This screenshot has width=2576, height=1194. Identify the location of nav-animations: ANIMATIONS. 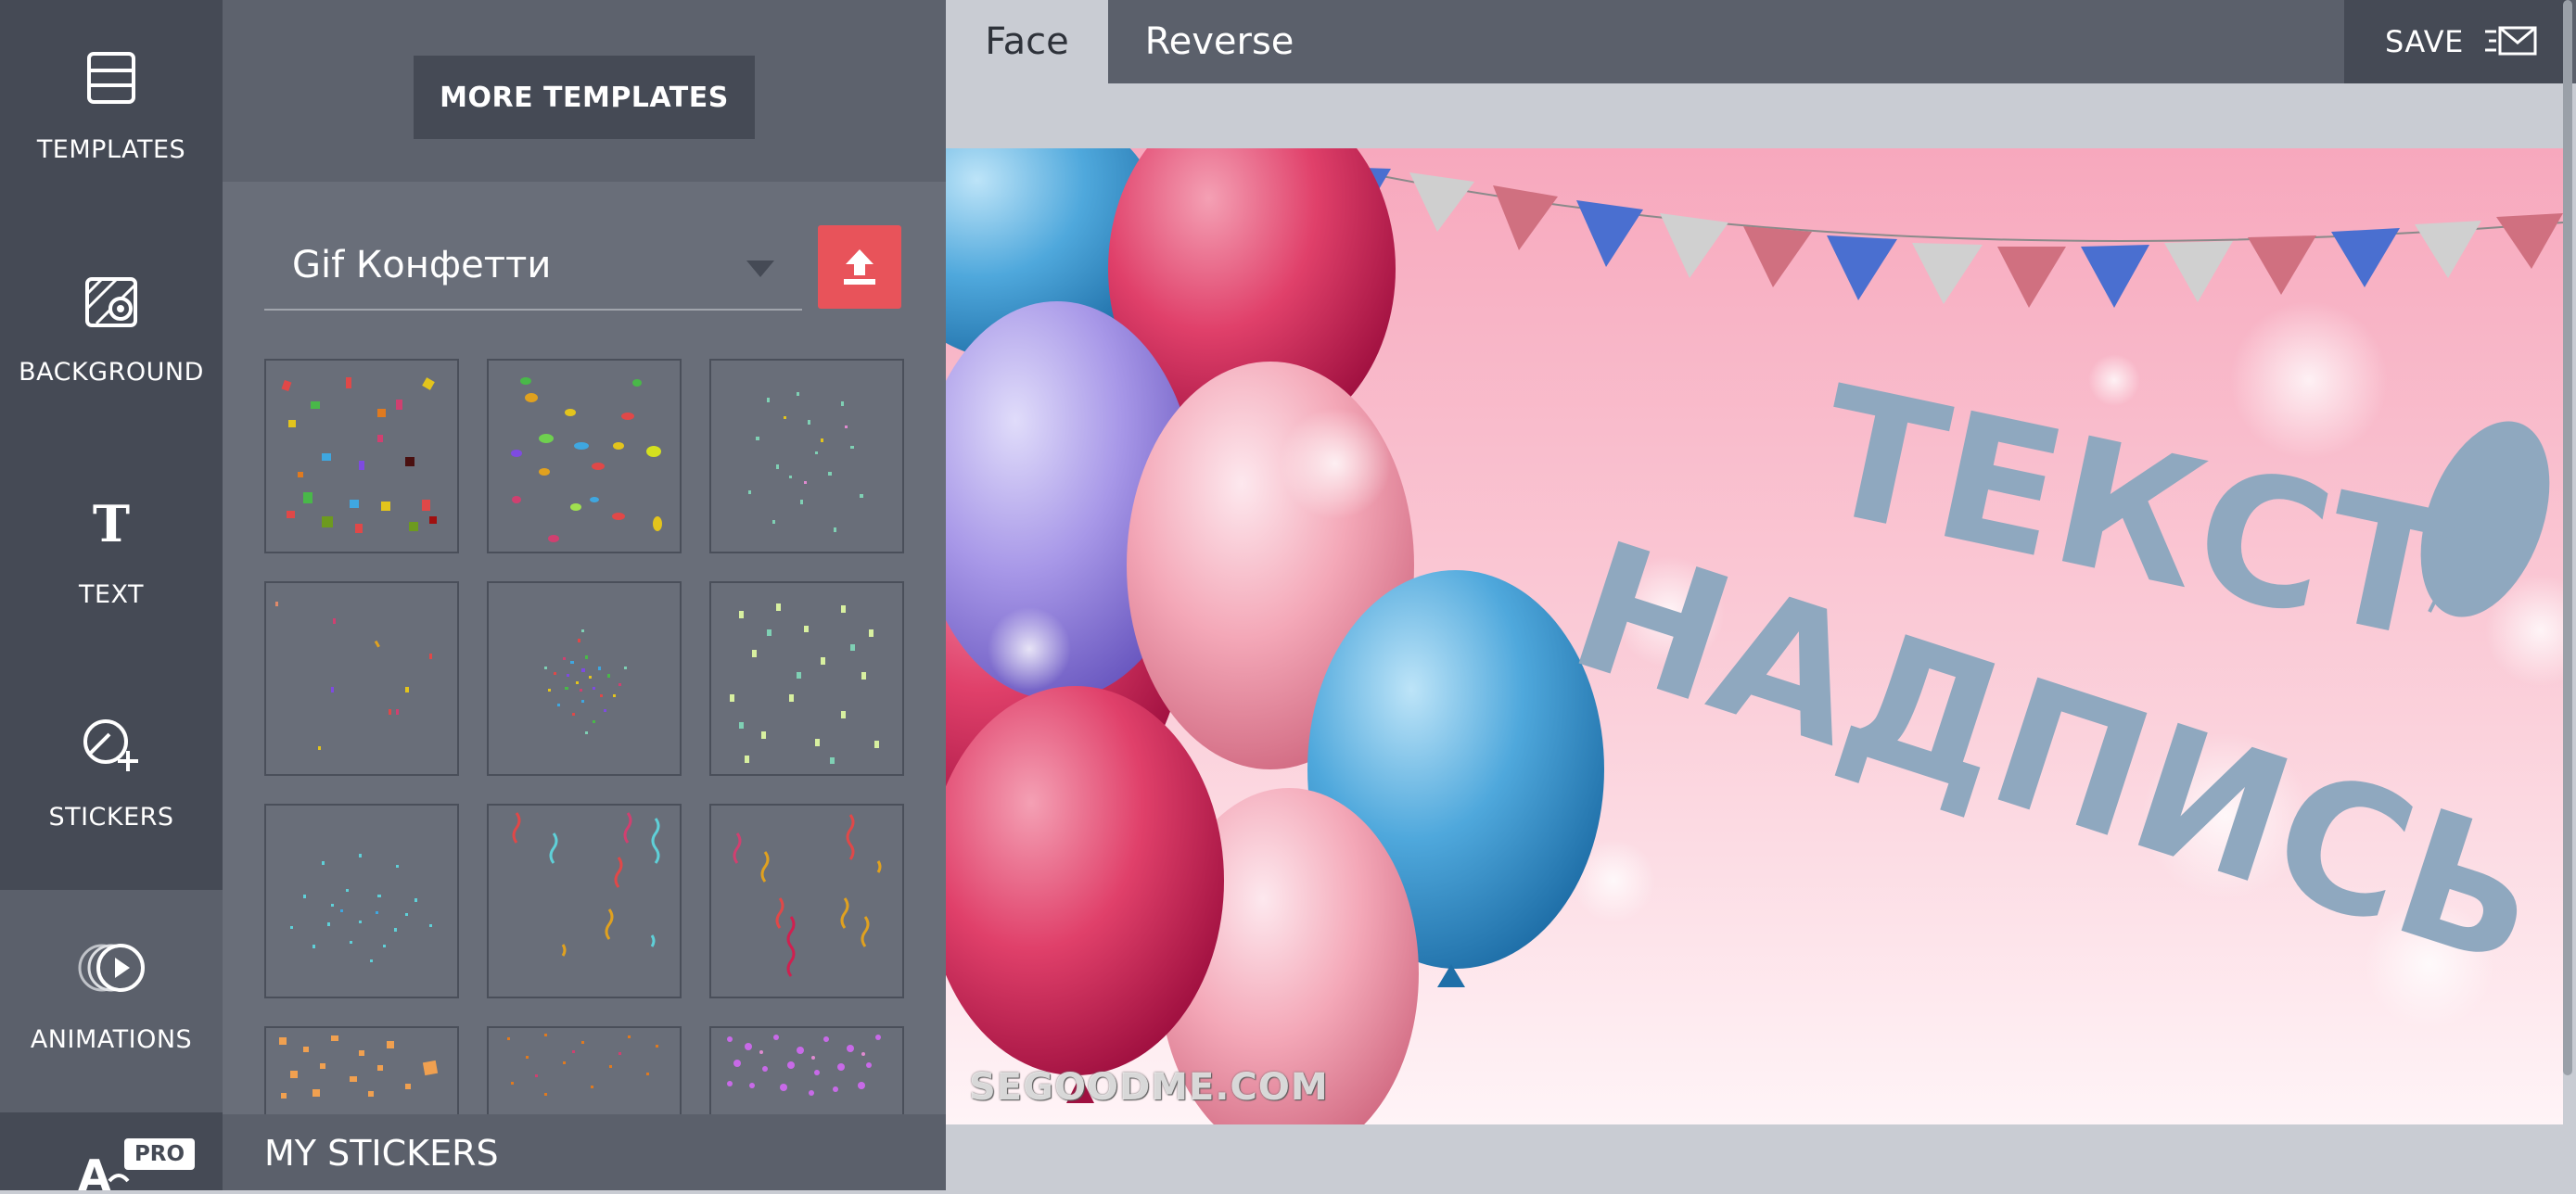
(112, 1001).